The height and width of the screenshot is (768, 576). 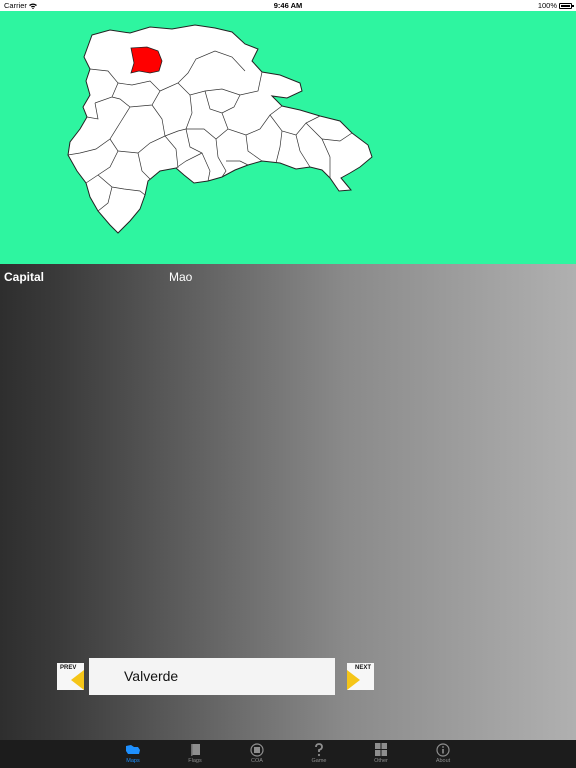 I want to click on province-valverde-highlight, so click(x=146, y=60).